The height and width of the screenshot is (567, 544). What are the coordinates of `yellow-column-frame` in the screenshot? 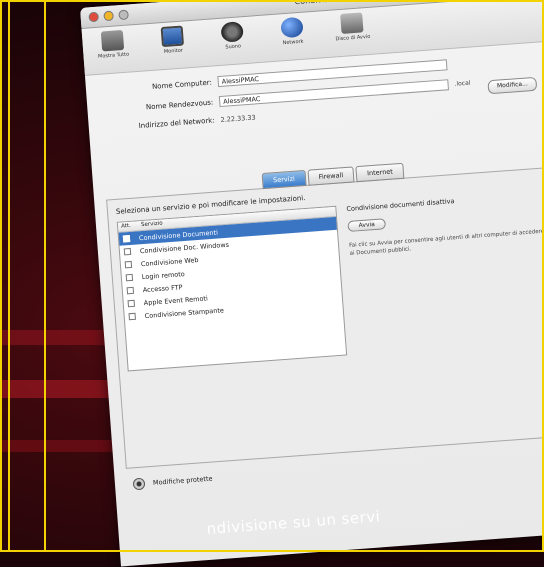 It's located at (27, 276).